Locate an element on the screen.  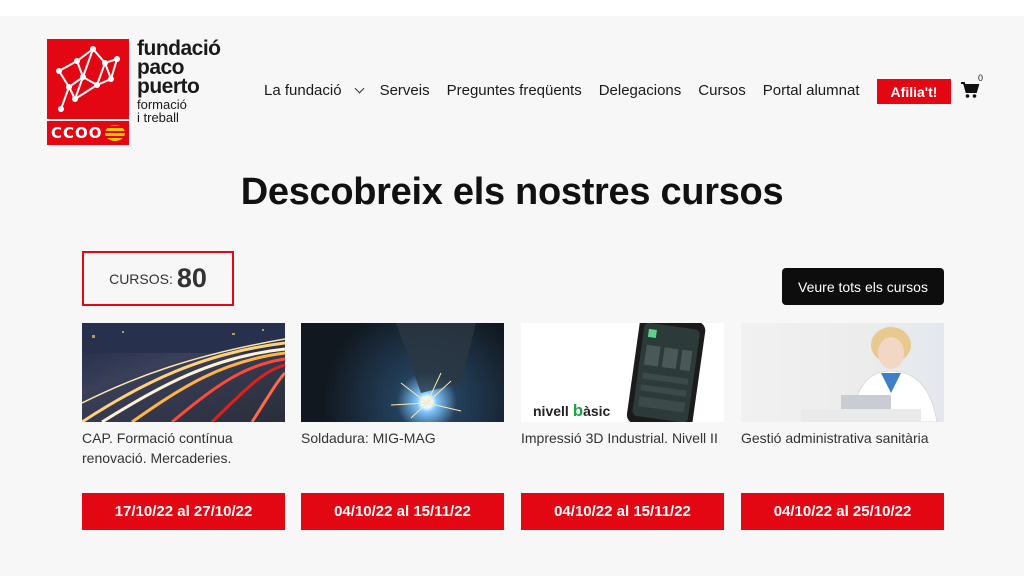
nav-item-serveis: Serveis is located at coordinates (405, 90).